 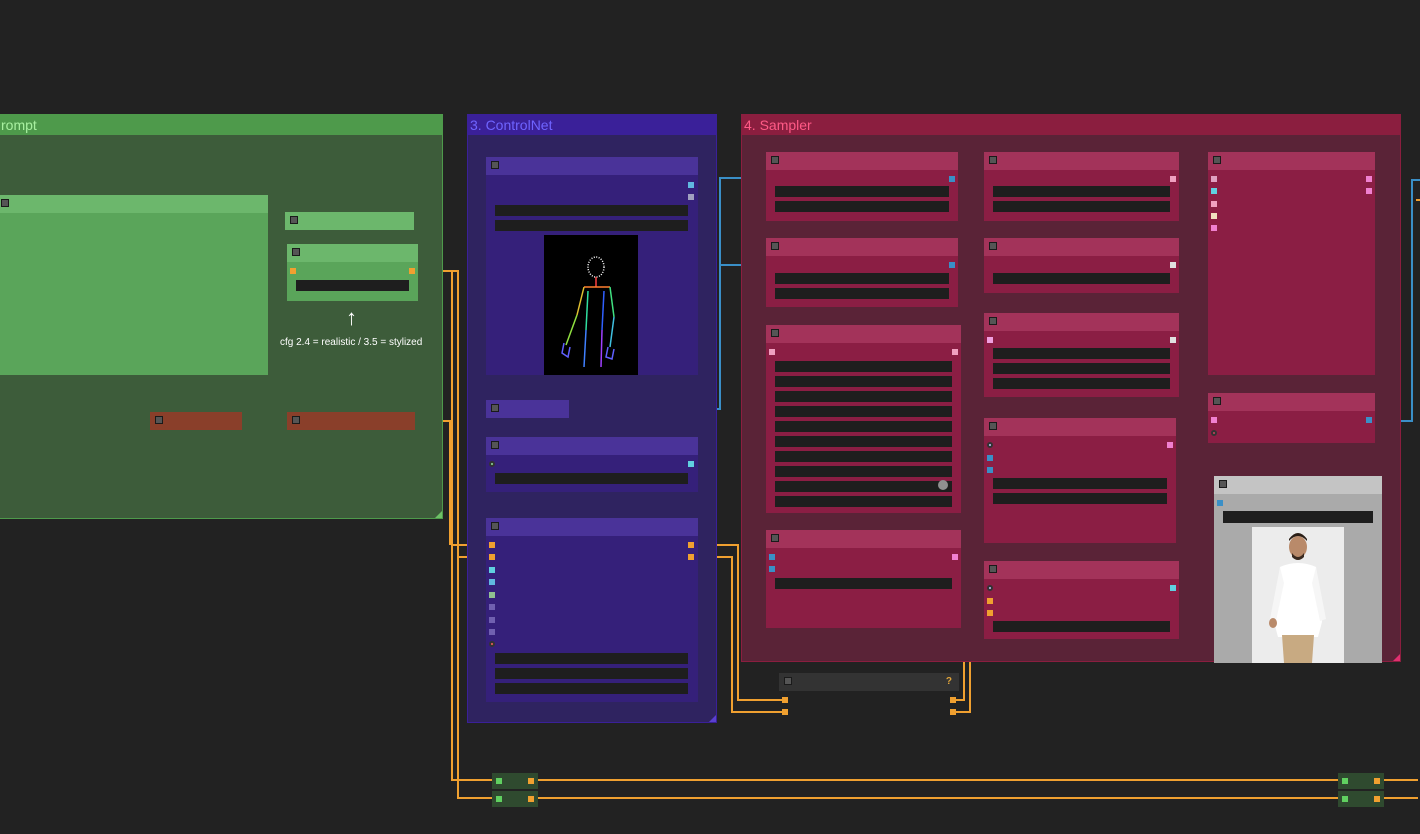 I want to click on steps-field, so click(x=863, y=396).